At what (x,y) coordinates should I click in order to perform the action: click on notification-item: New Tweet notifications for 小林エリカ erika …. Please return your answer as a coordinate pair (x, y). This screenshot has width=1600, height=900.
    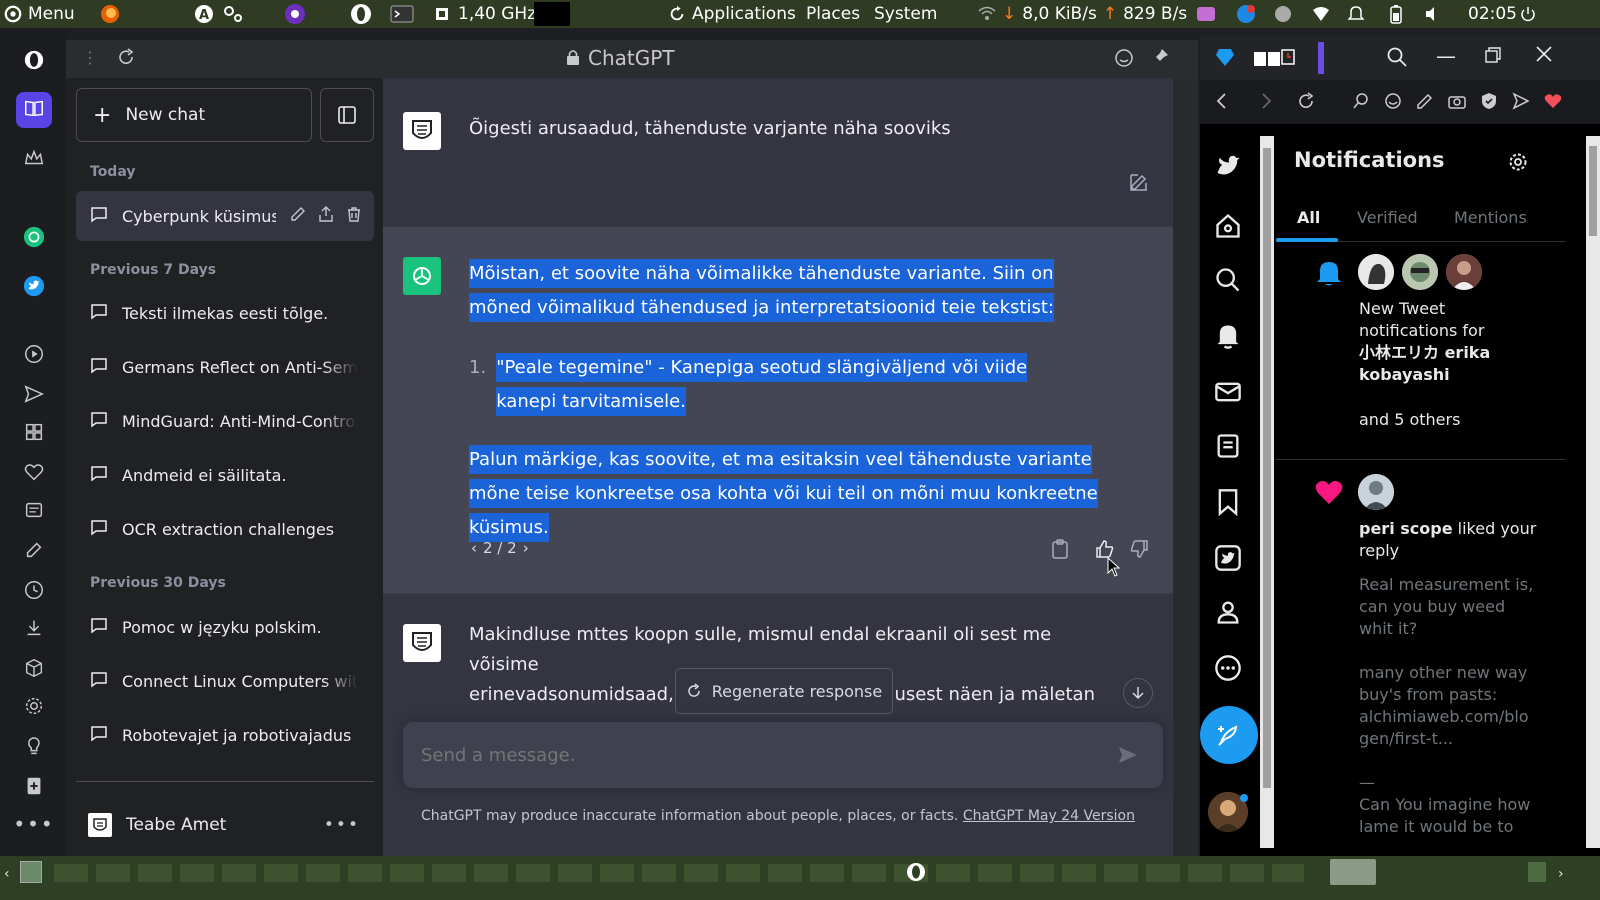
    Looking at the image, I should click on (1421, 351).